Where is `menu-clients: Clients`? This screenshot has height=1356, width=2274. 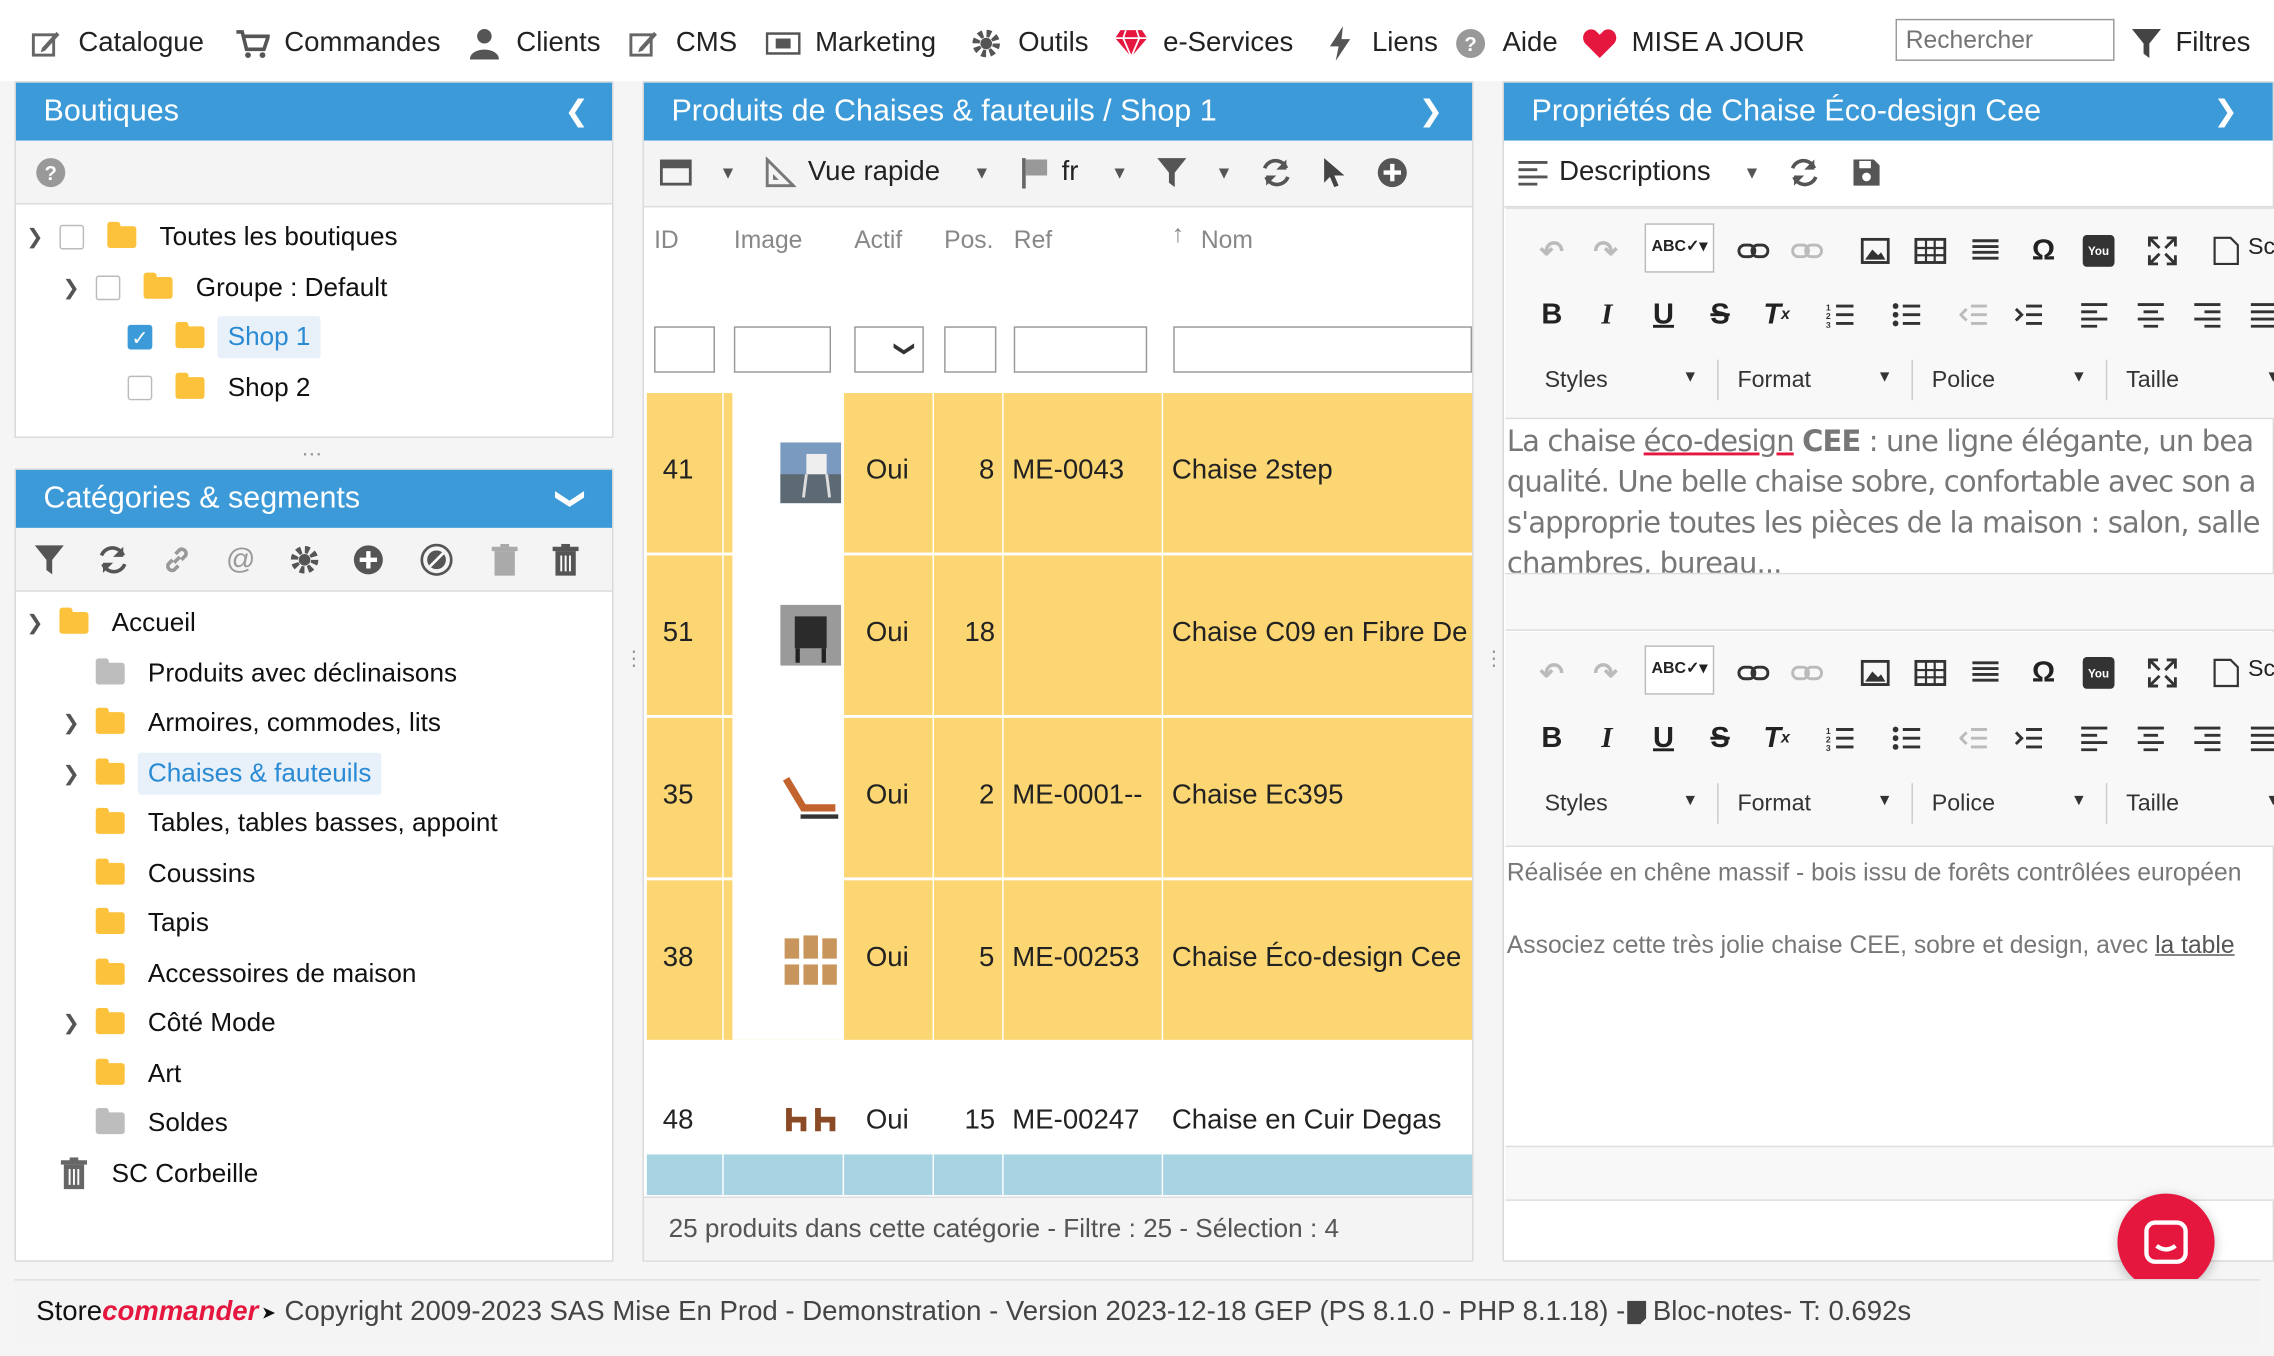 menu-clients: Clients is located at coordinates (534, 43).